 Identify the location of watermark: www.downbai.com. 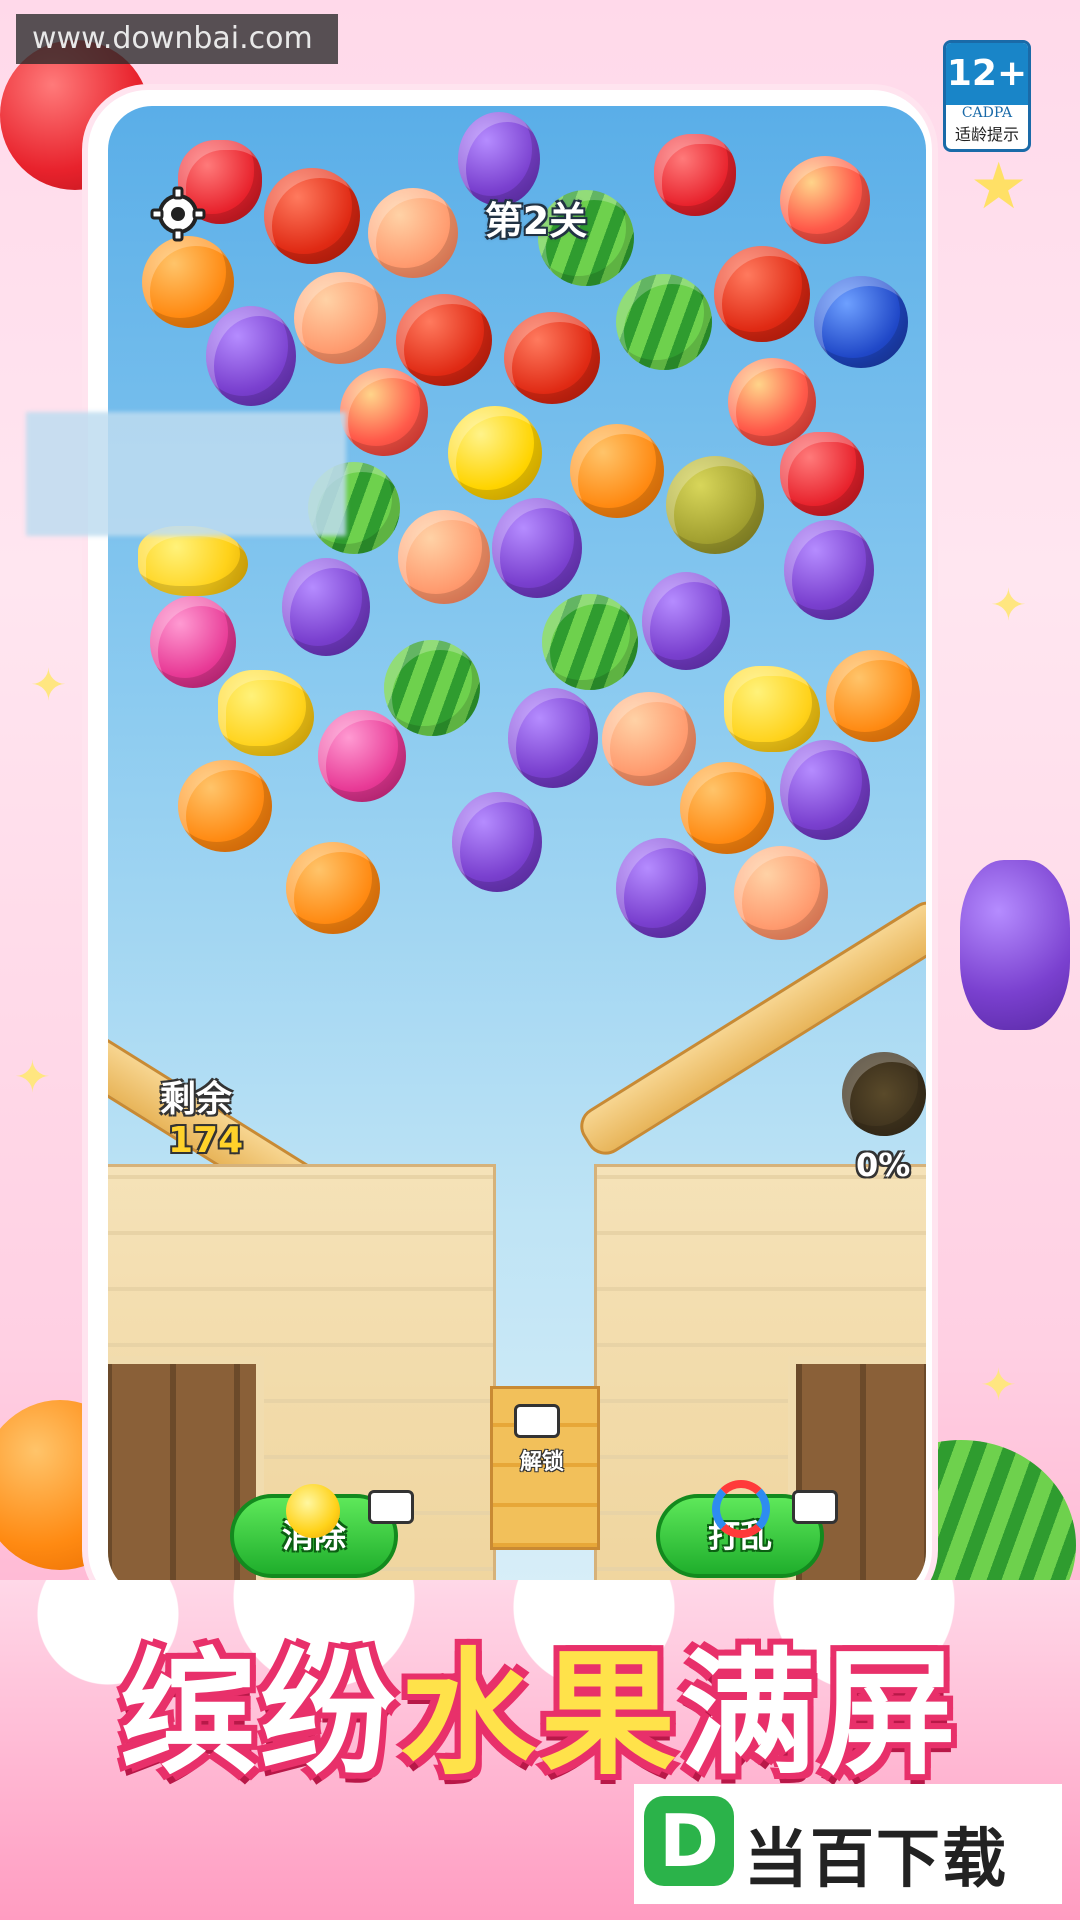
(177, 39).